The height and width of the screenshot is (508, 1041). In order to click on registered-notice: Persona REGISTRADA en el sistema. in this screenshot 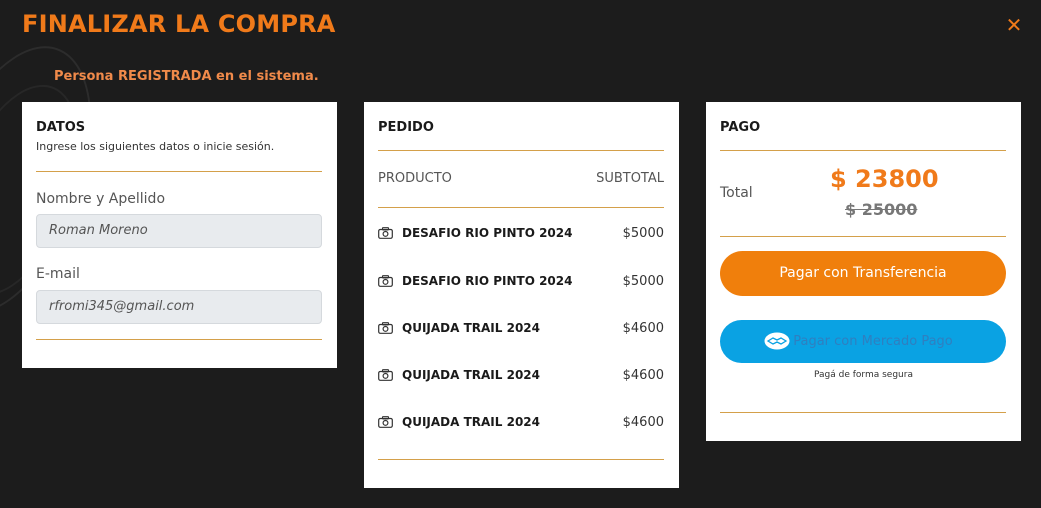, I will do `click(186, 76)`.